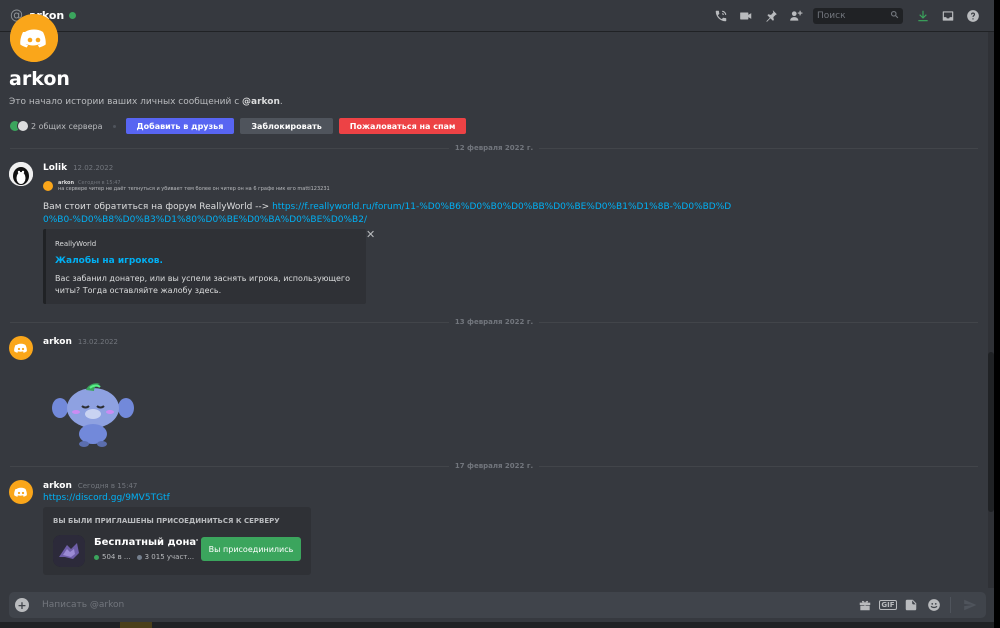  Describe the element at coordinates (796, 16) in the screenshot. I see `add-member-icon` at that location.